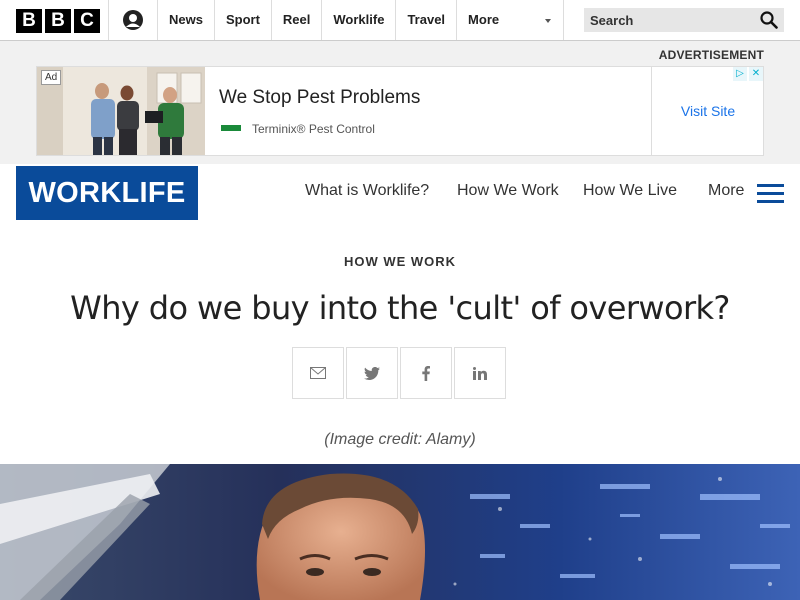 The width and height of the screenshot is (800, 600). I want to click on twitter-icon, so click(372, 373).